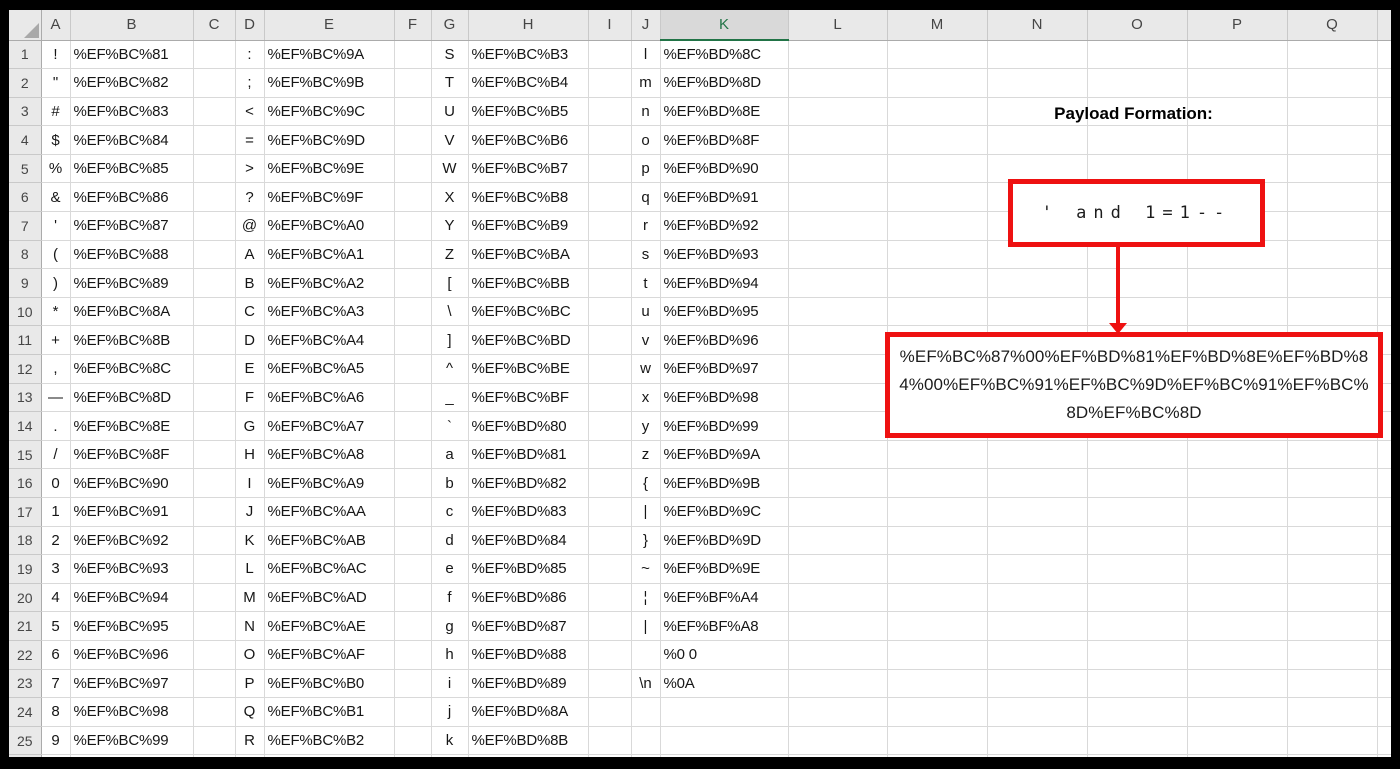 This screenshot has width=1400, height=769. I want to click on cell-B11: %EF%BC%8B, so click(132, 340).